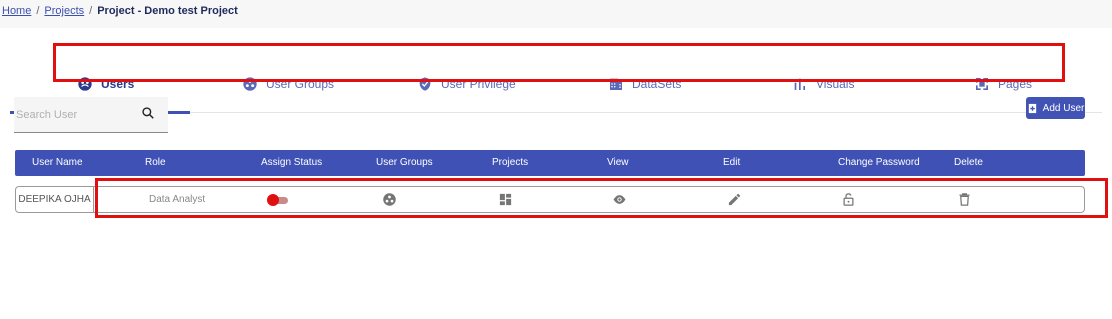  I want to click on view-cell, so click(619, 199).